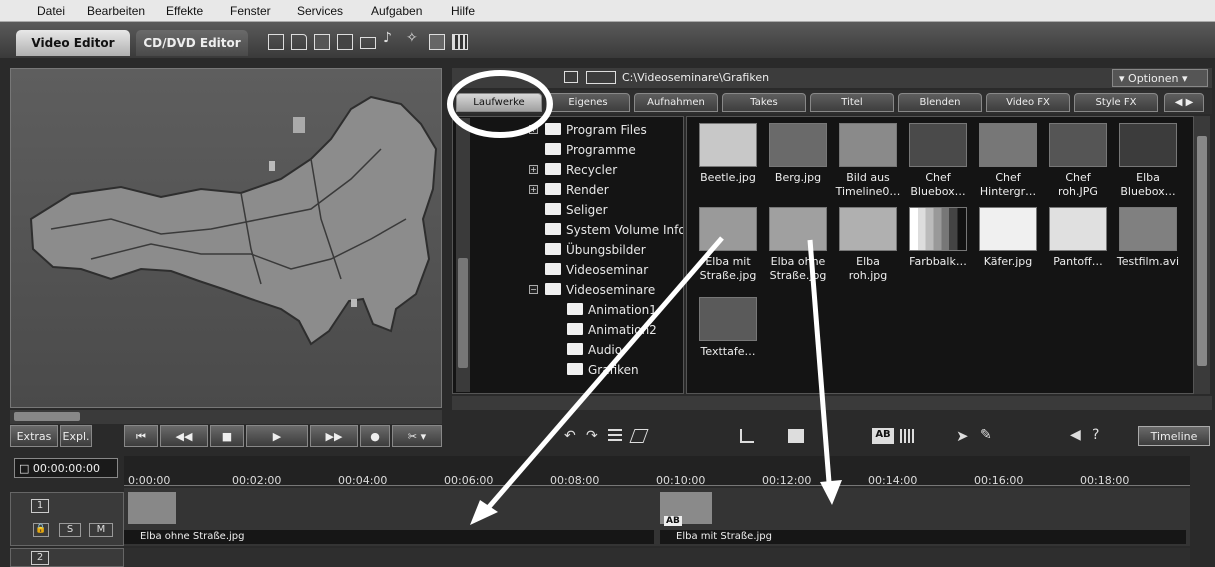 The height and width of the screenshot is (567, 1215). Describe the element at coordinates (227, 436) in the screenshot. I see `stop-icon: ■` at that location.